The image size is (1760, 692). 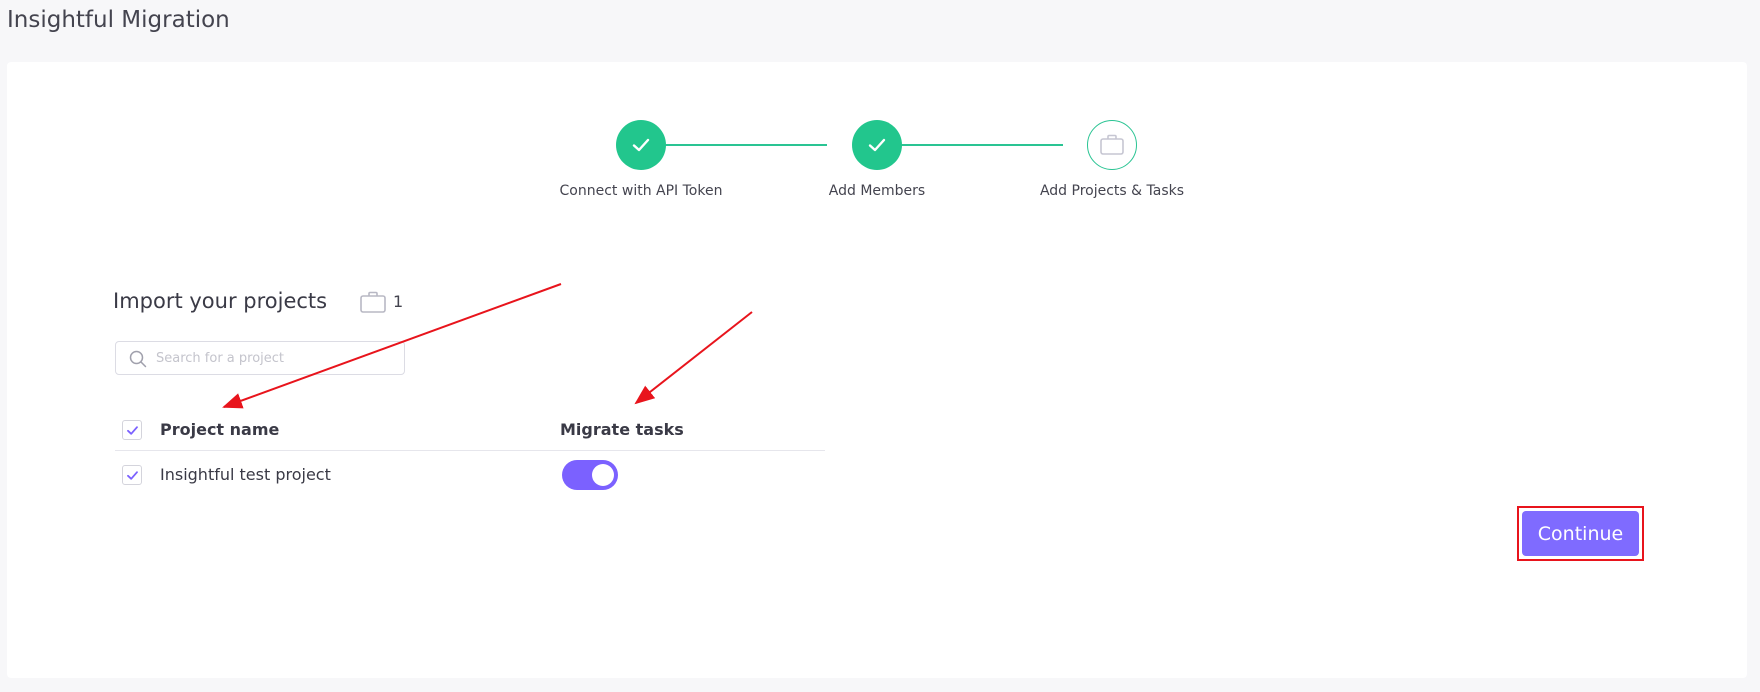 I want to click on search-input, so click(x=276, y=358).